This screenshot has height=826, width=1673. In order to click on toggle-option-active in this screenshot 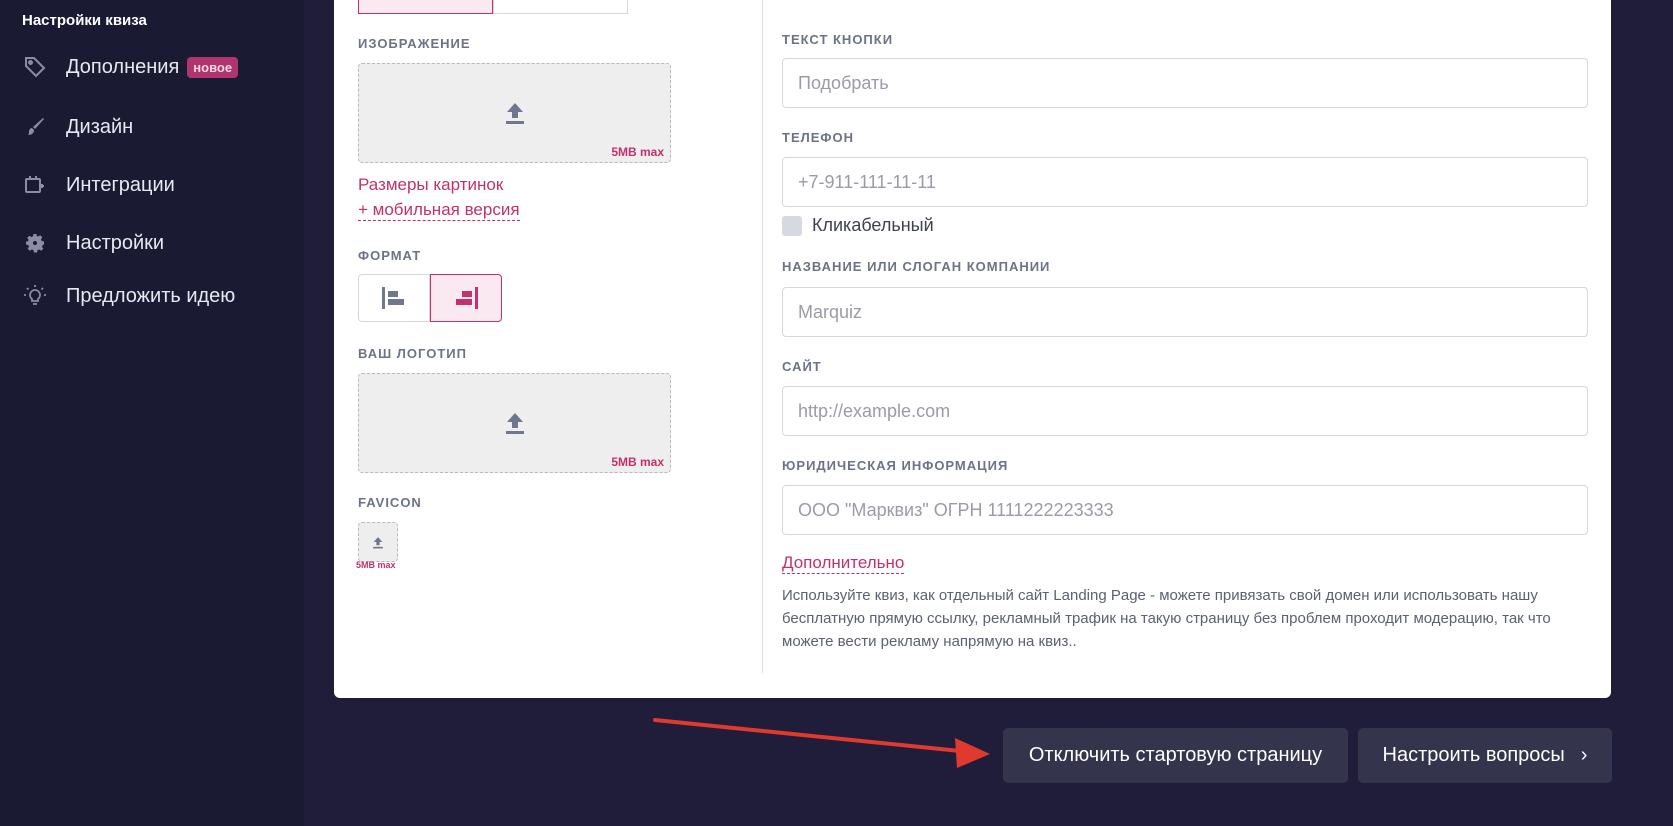, I will do `click(425, 7)`.